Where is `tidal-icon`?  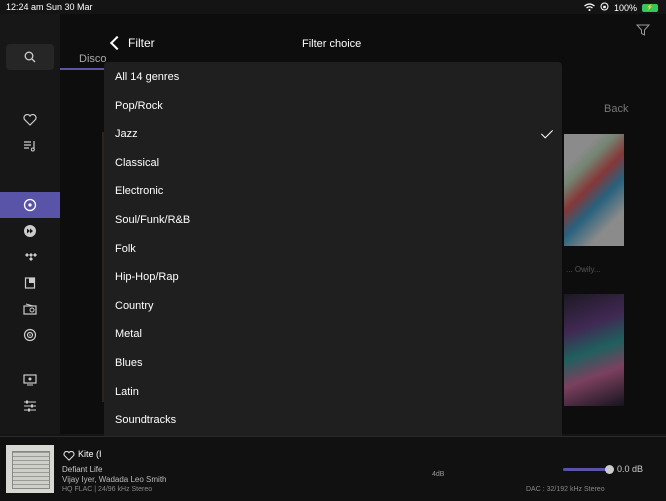
tidal-icon is located at coordinates (31, 257).